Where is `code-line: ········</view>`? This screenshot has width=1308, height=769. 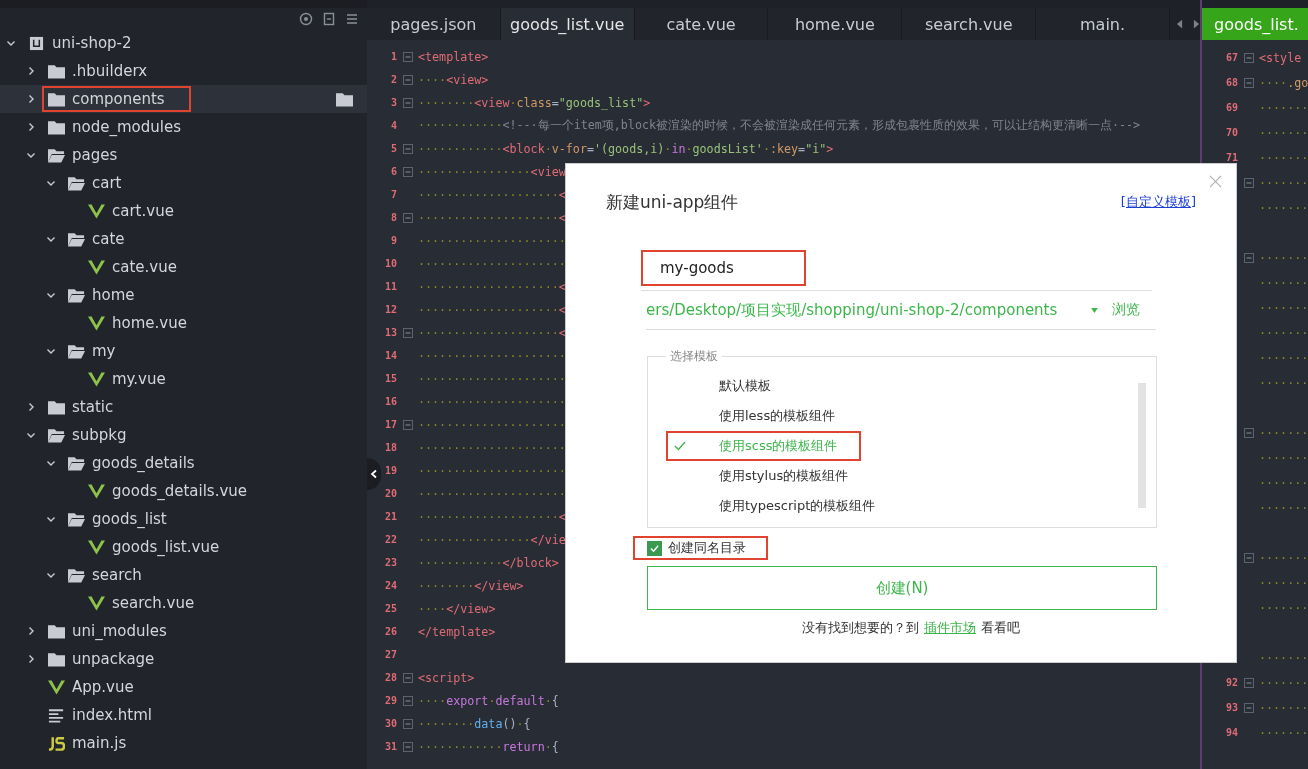 code-line: ········</view> is located at coordinates (471, 585).